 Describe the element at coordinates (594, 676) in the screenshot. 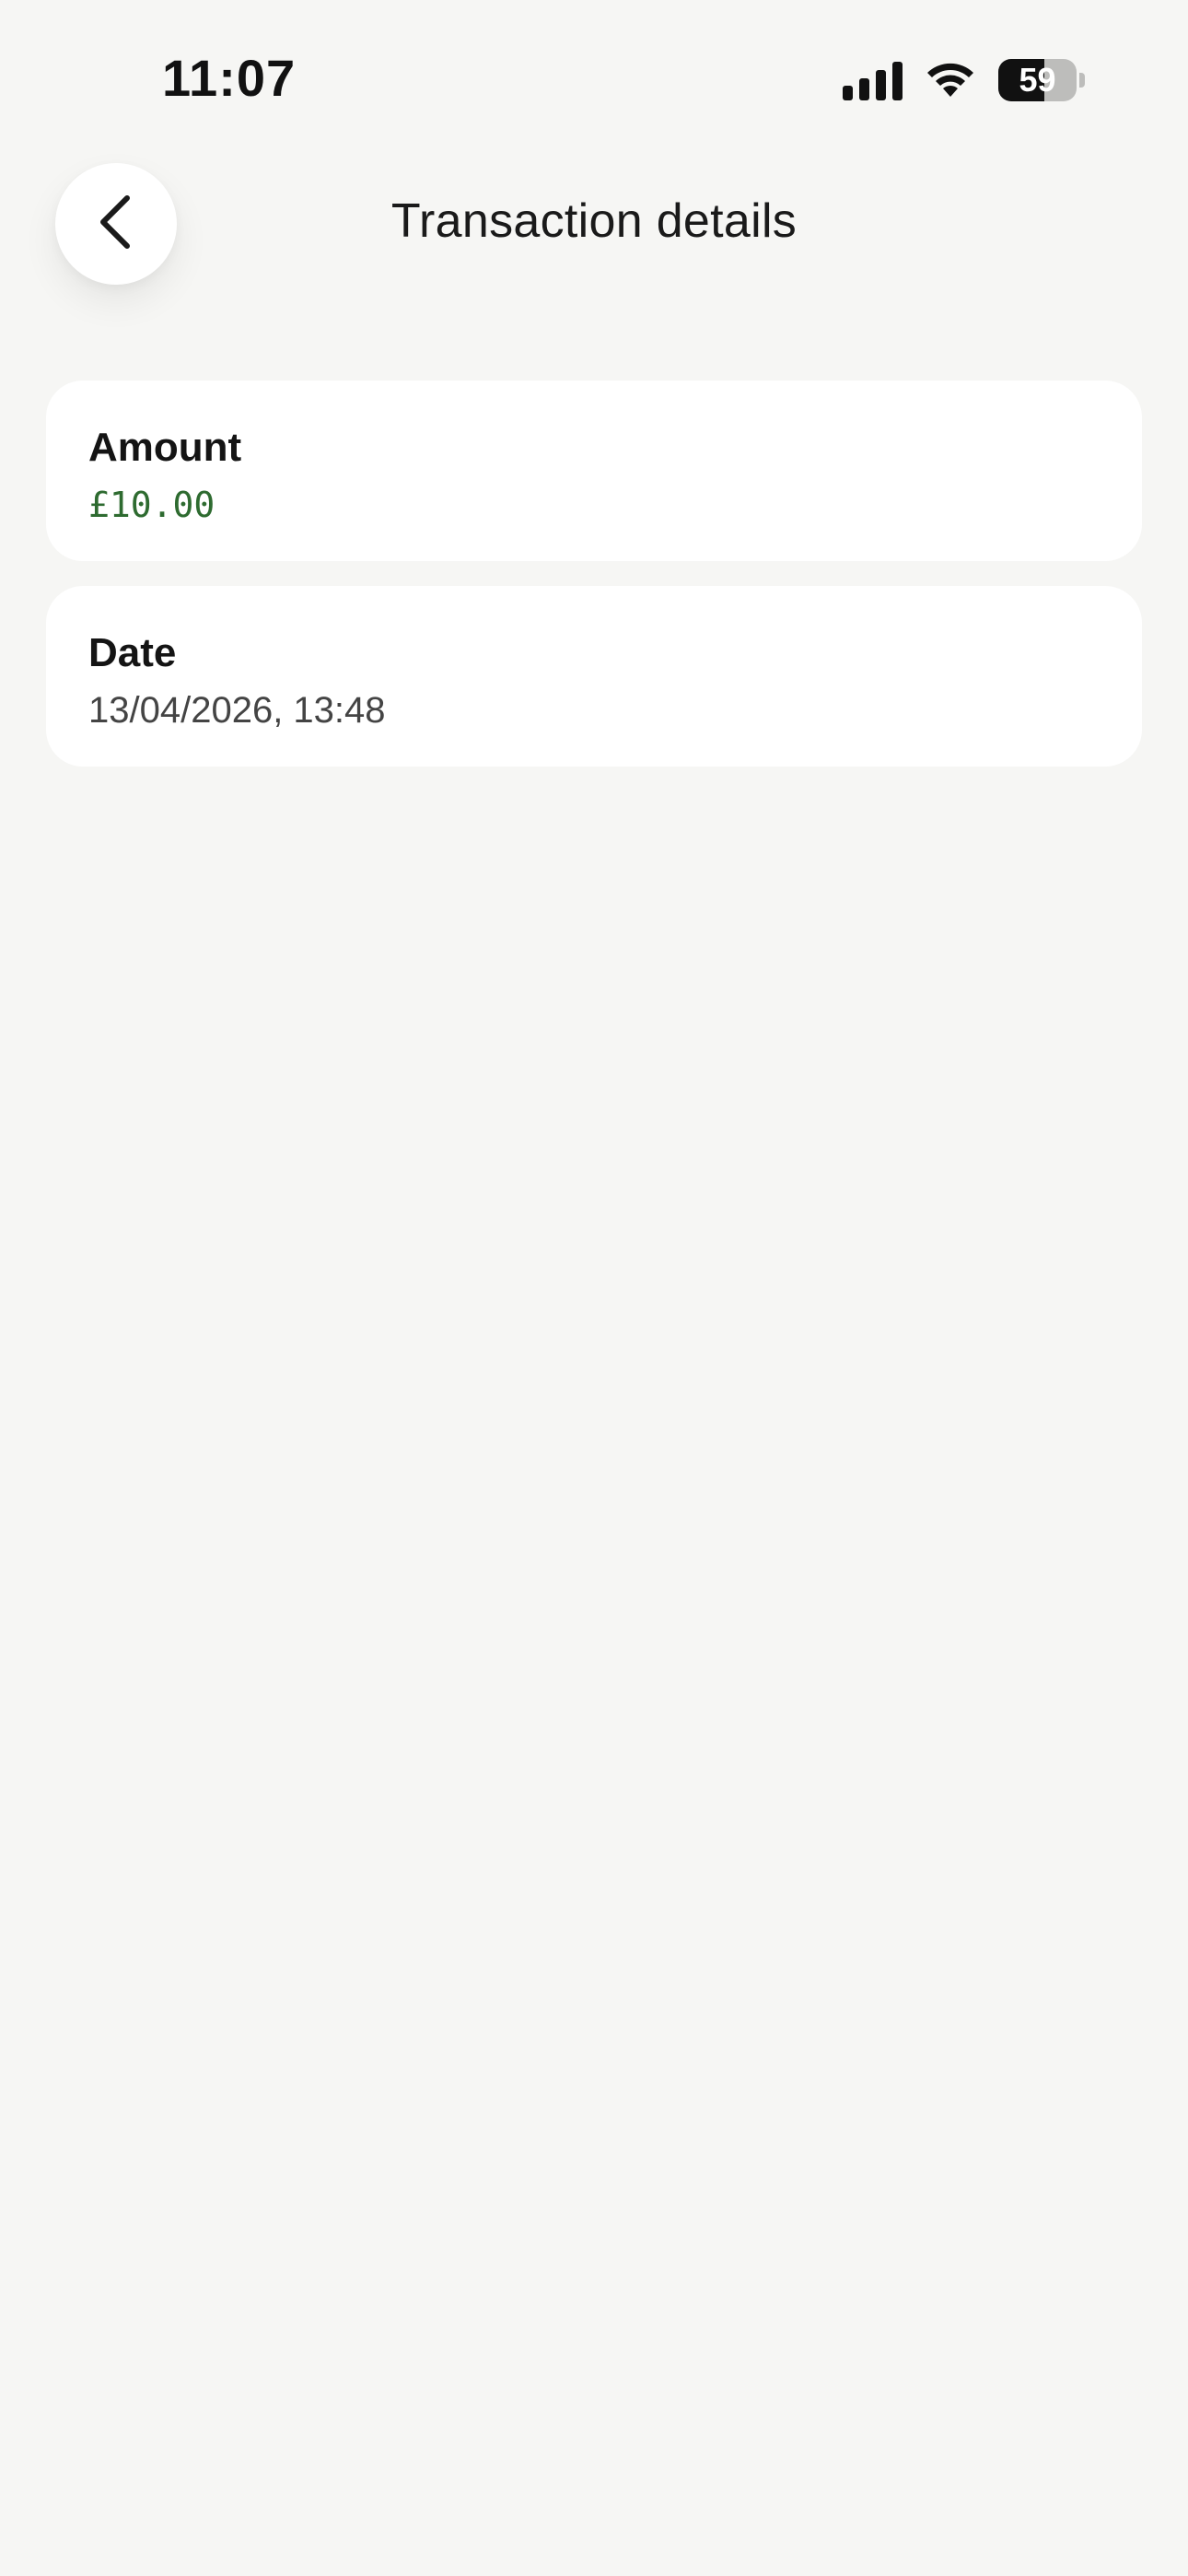

I see `date-card: Date 13/04/2026, 13:48` at that location.